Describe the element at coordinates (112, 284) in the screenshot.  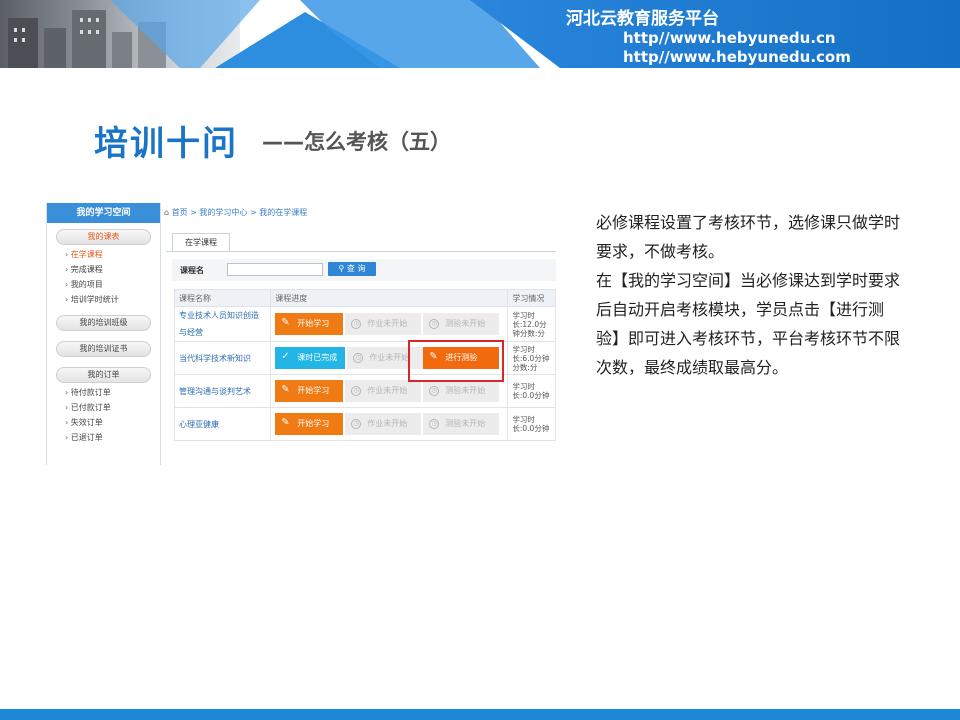
I see `sidebar-item-my-projects: 我的项目` at that location.